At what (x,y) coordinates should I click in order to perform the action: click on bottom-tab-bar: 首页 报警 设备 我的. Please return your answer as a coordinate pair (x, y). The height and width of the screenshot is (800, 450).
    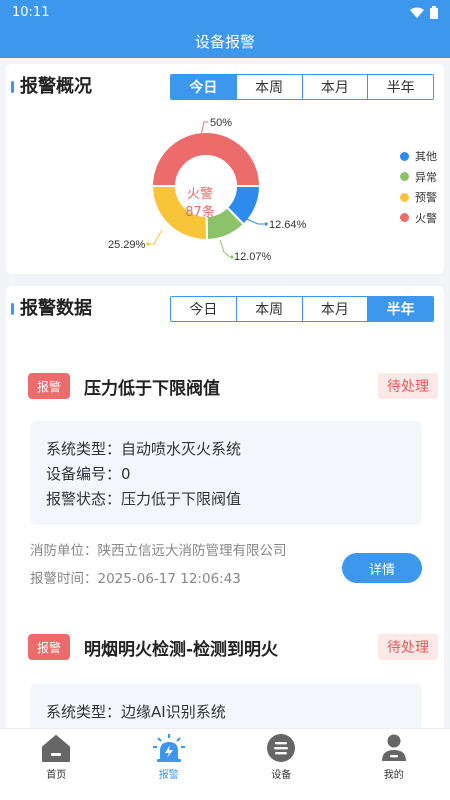
    Looking at the image, I should click on (225, 754).